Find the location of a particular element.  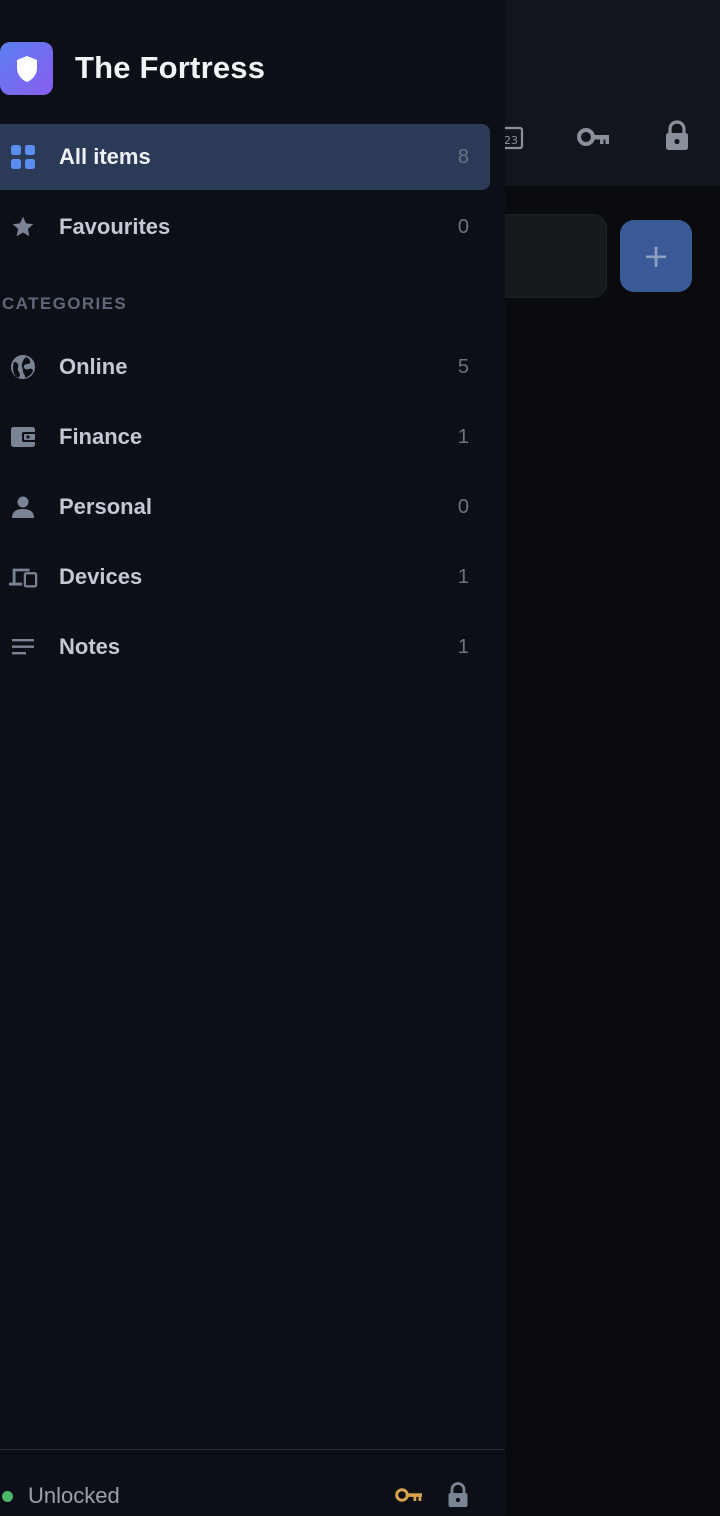

drawer-header: The Fortress is located at coordinates (252, 69).